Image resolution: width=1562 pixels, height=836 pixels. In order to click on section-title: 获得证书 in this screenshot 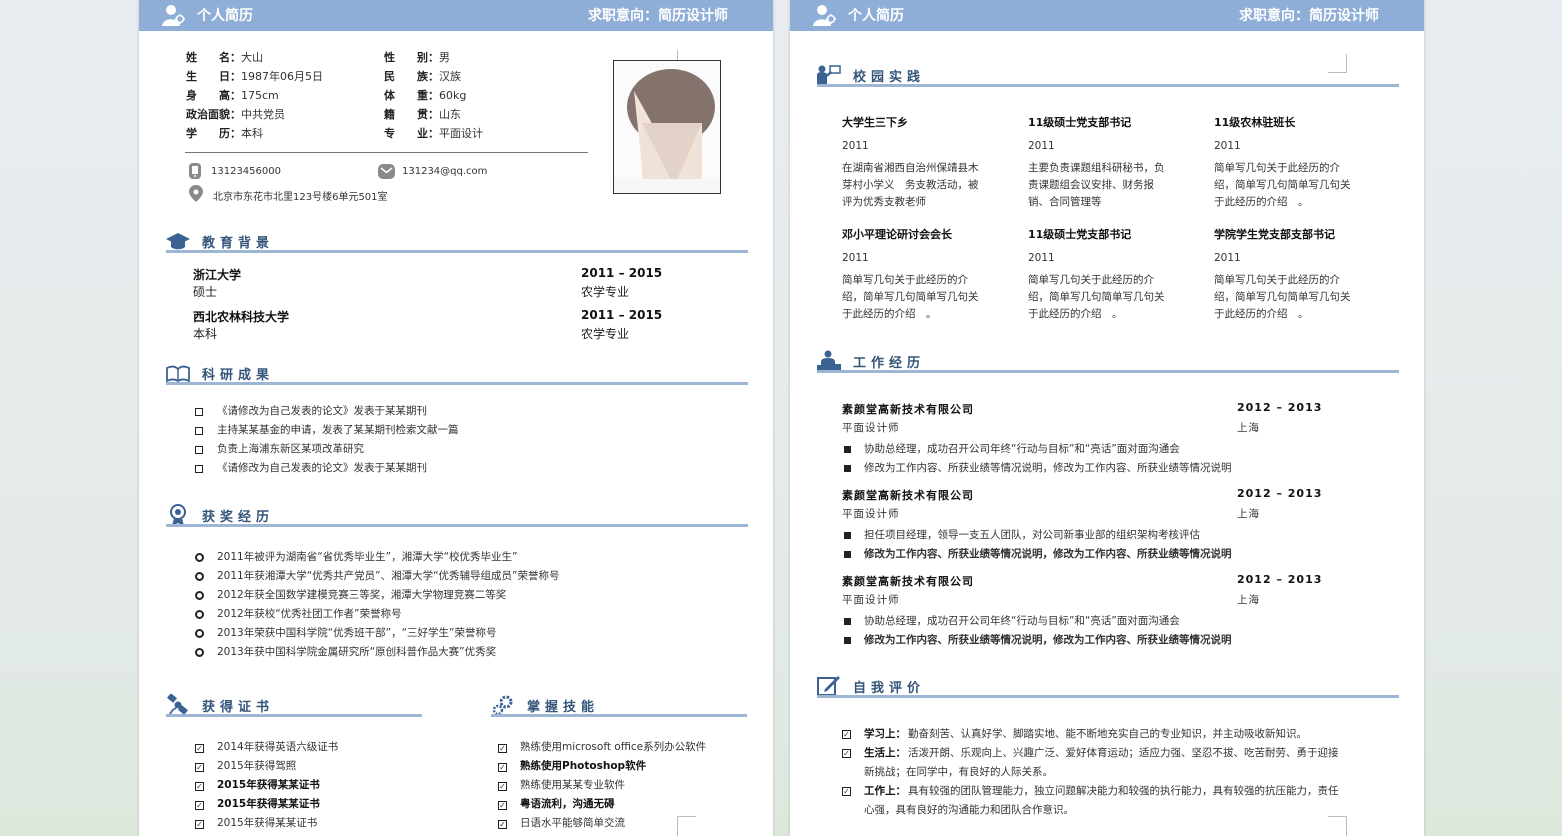, I will do `click(238, 707)`.